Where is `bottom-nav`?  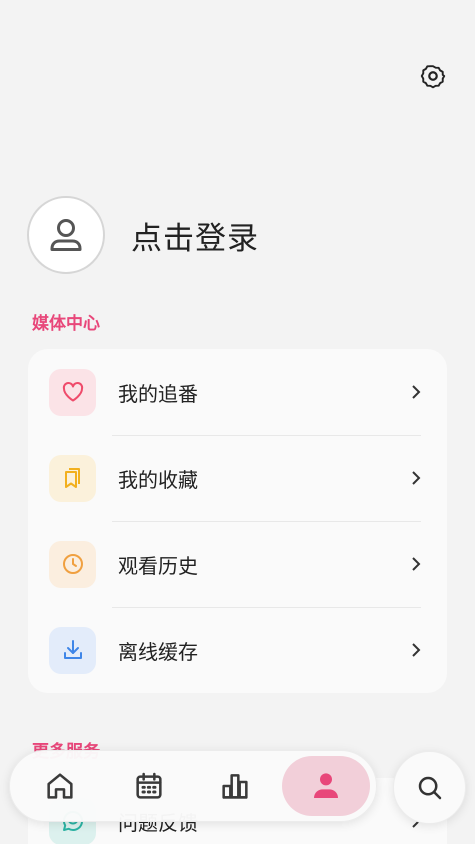
bottom-nav is located at coordinates (193, 786).